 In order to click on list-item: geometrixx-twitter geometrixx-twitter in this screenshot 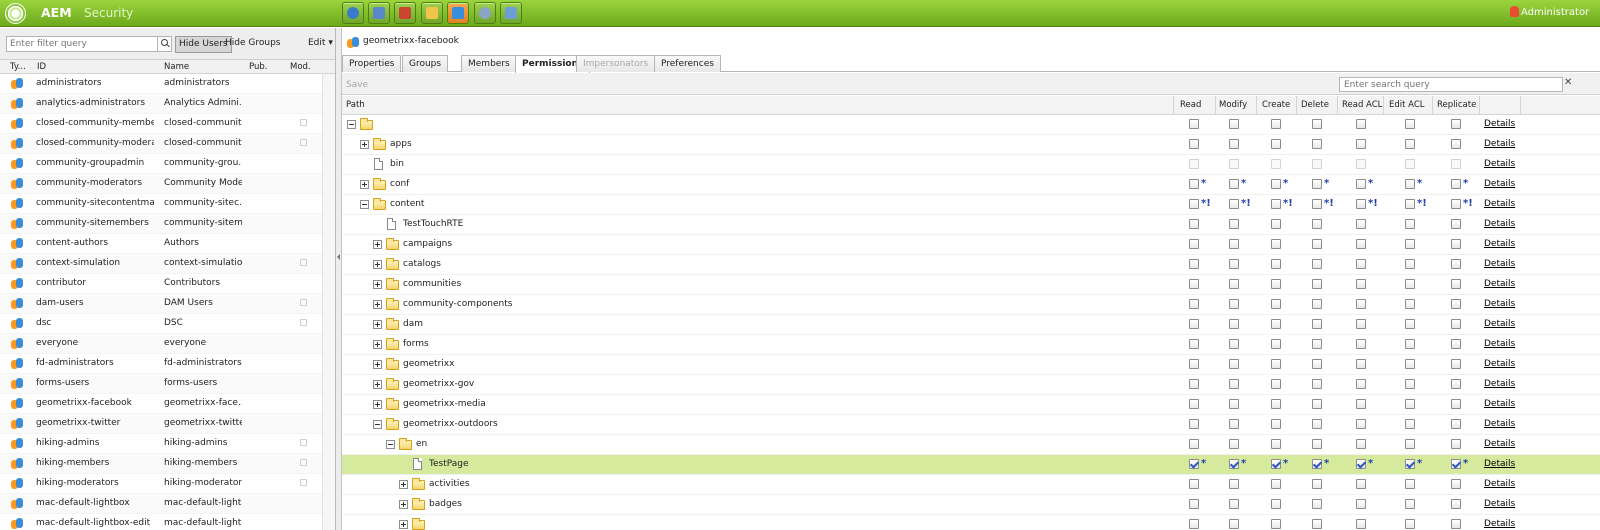, I will do `click(161, 424)`.